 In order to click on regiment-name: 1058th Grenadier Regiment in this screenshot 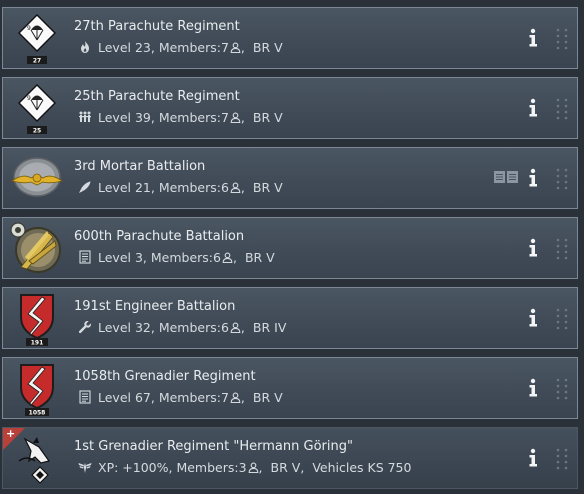, I will do `click(165, 376)`.